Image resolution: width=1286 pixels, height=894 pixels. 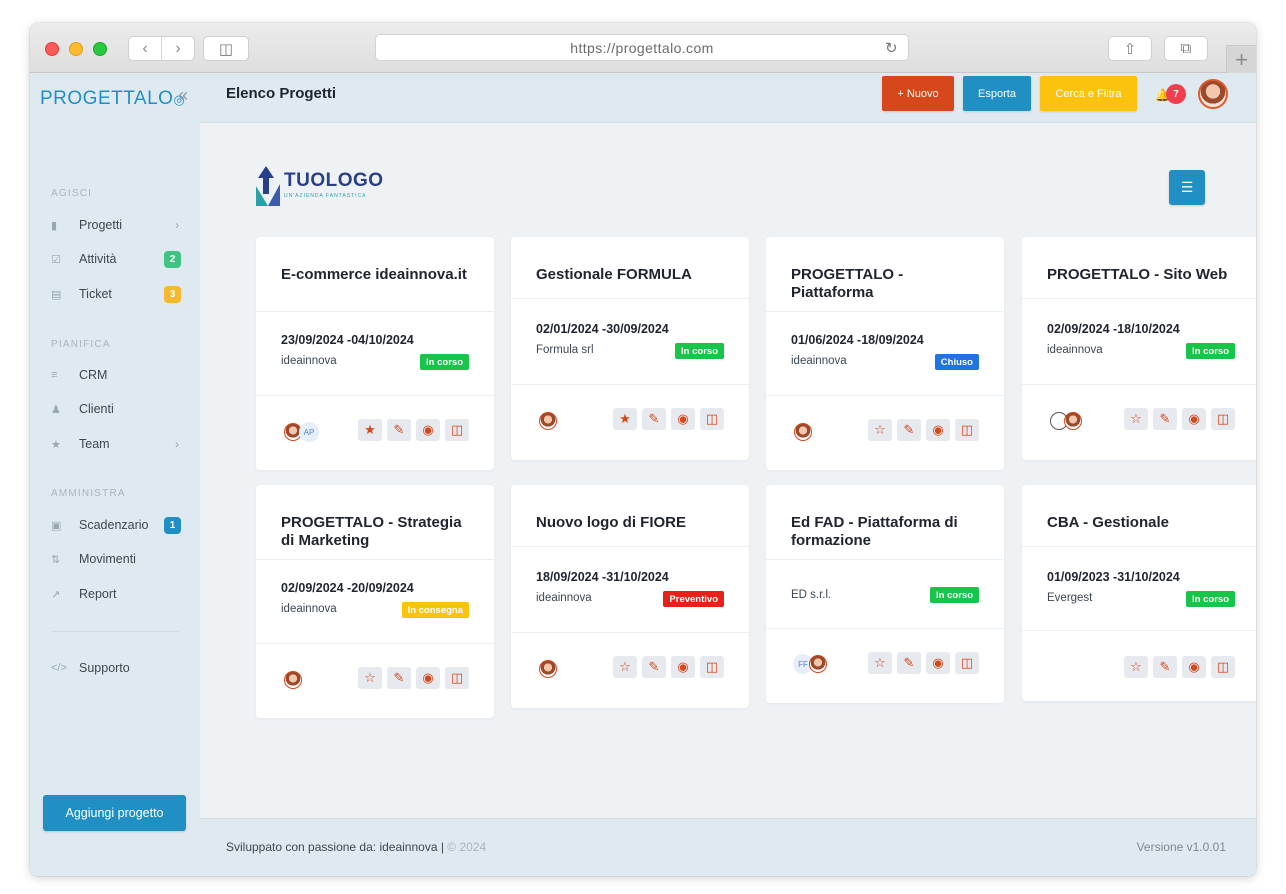 I want to click on export-button: Esporta, so click(x=997, y=93).